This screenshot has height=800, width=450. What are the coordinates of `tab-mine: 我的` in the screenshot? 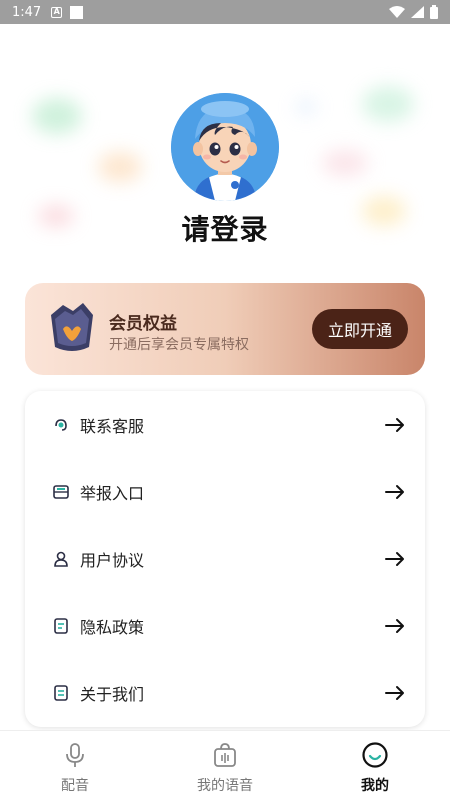 It's located at (375, 765).